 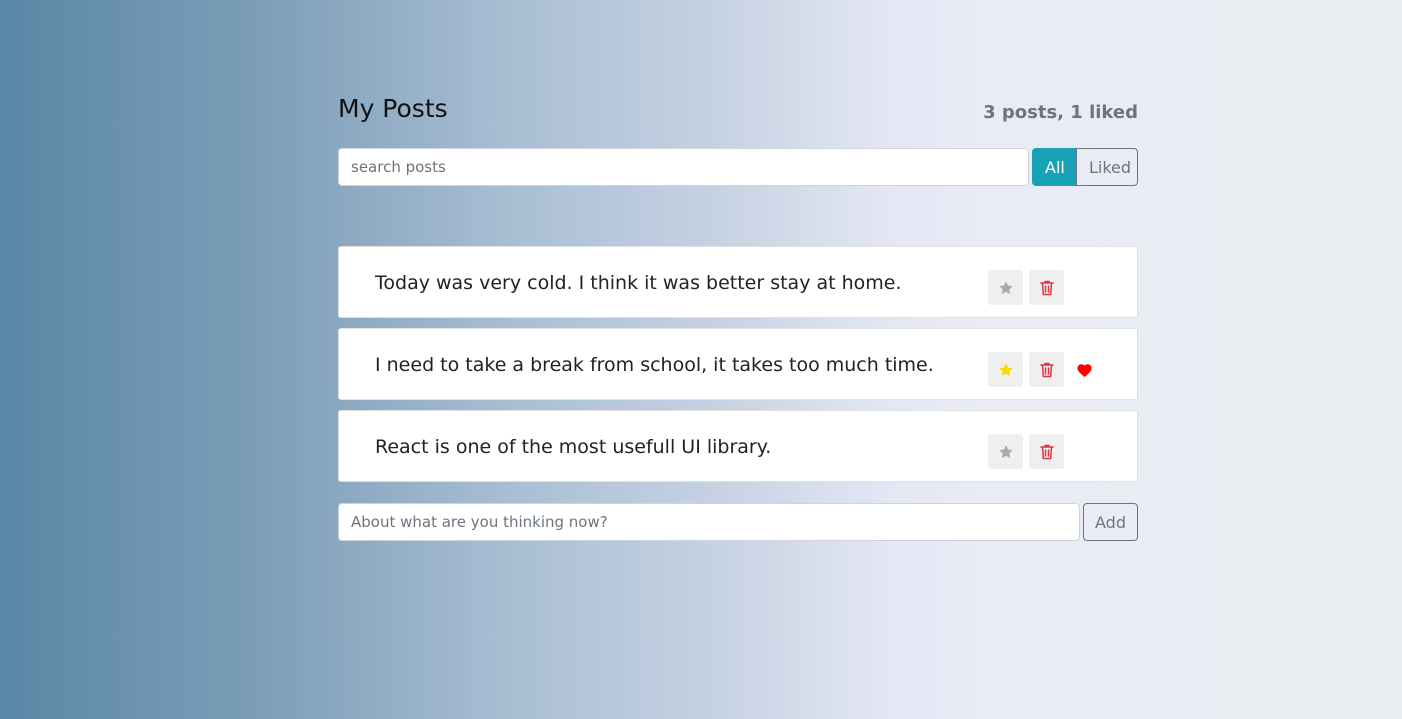 I want to click on filter-liked-button: Liked, so click(x=1107, y=167).